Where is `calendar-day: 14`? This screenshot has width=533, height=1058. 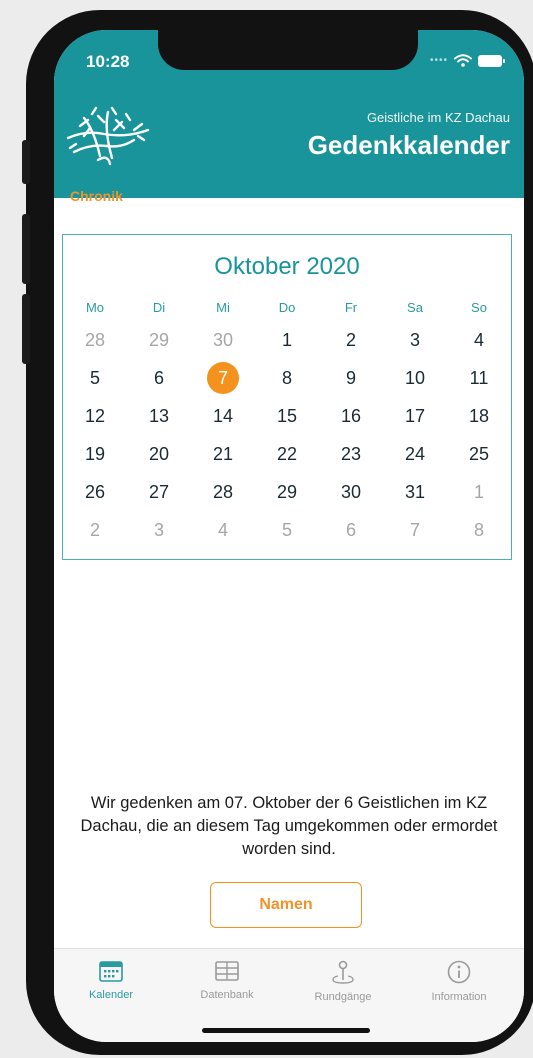 calendar-day: 14 is located at coordinates (223, 416).